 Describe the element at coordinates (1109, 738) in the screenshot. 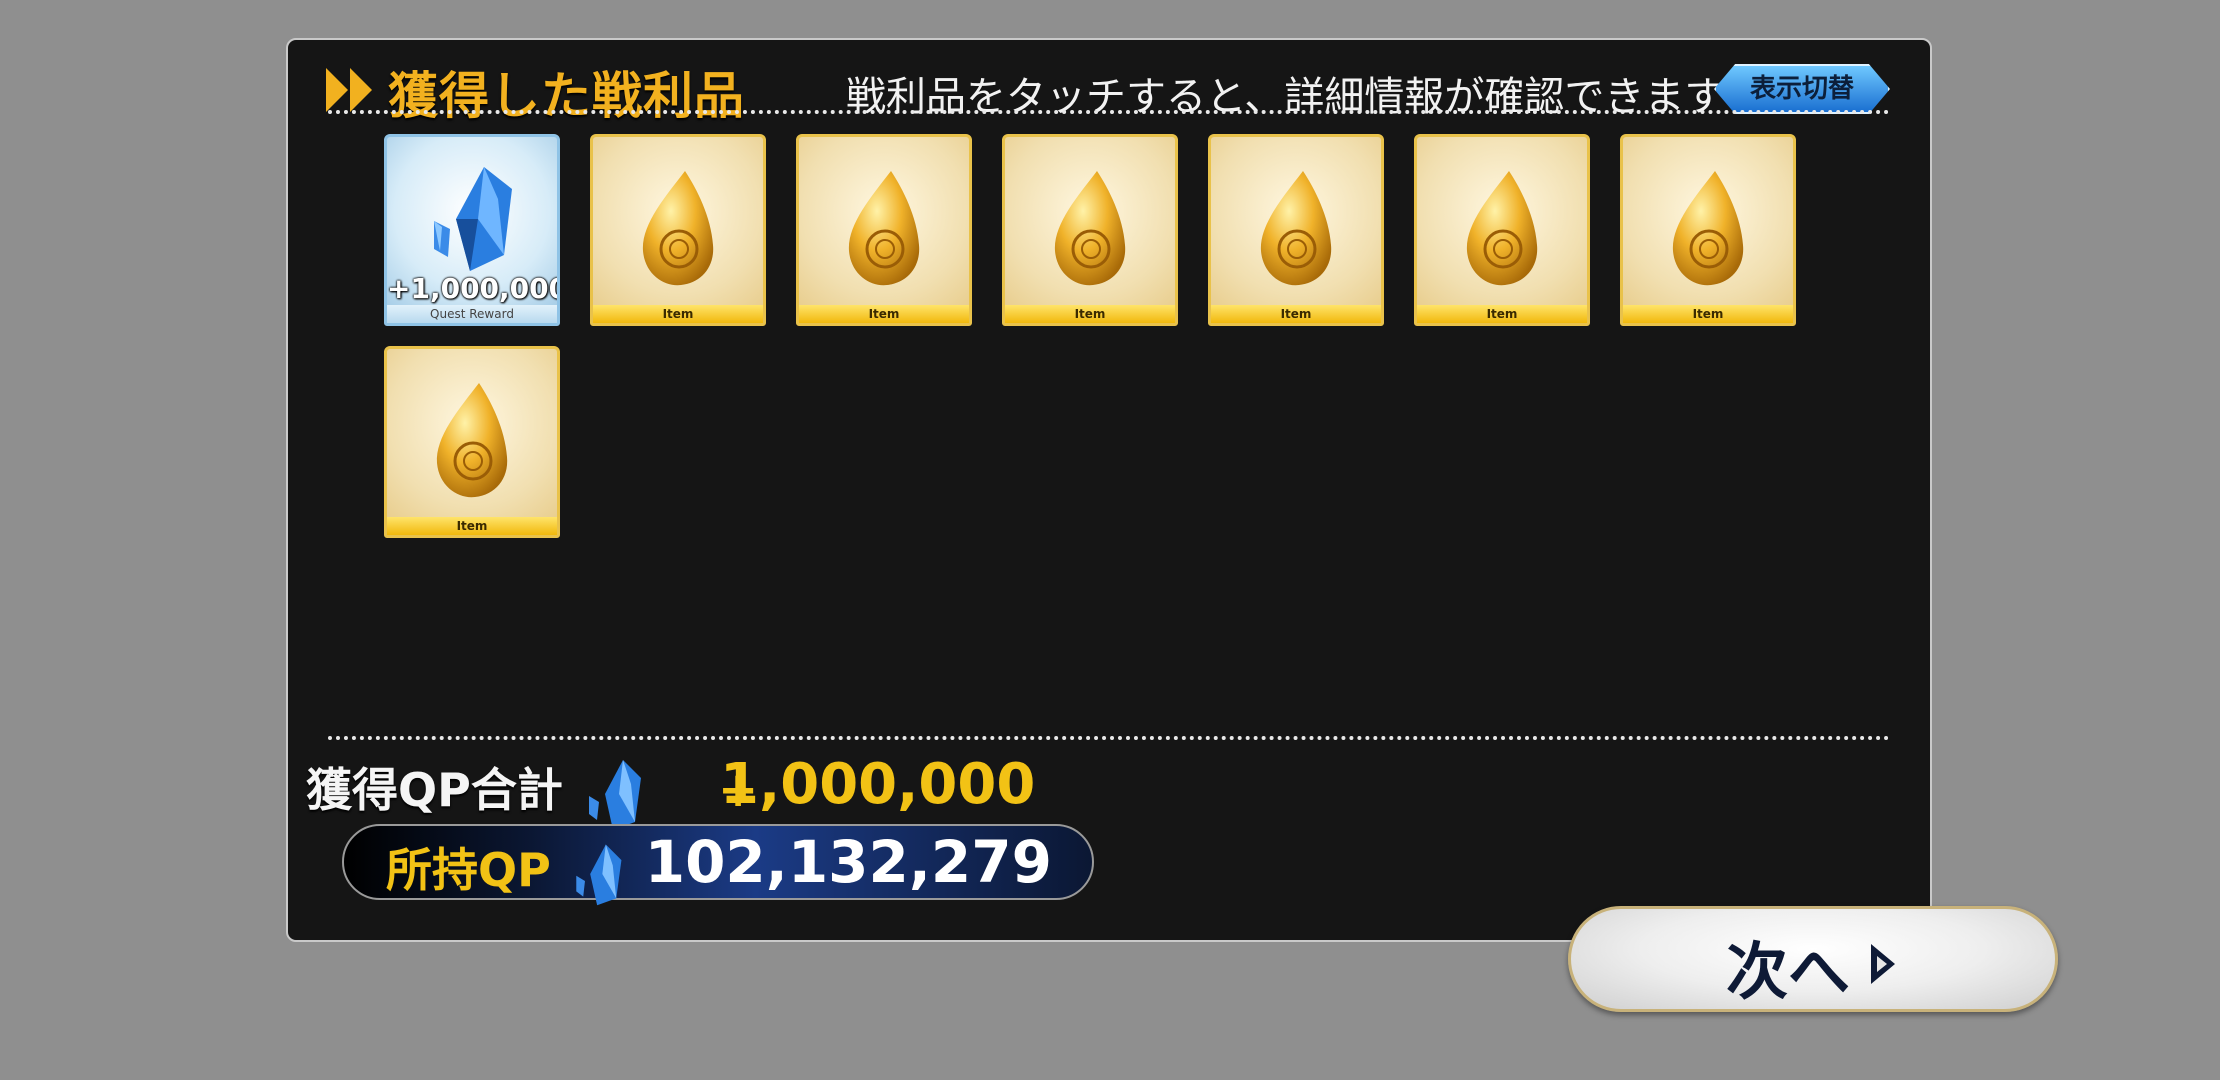

I see `divider-bottom` at that location.